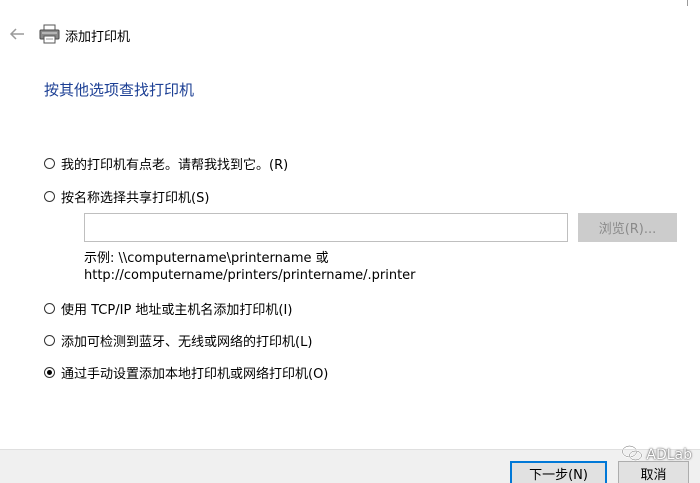 The width and height of the screenshot is (700, 483). Describe the element at coordinates (49, 308) in the screenshot. I see `radio-tcpip` at that location.